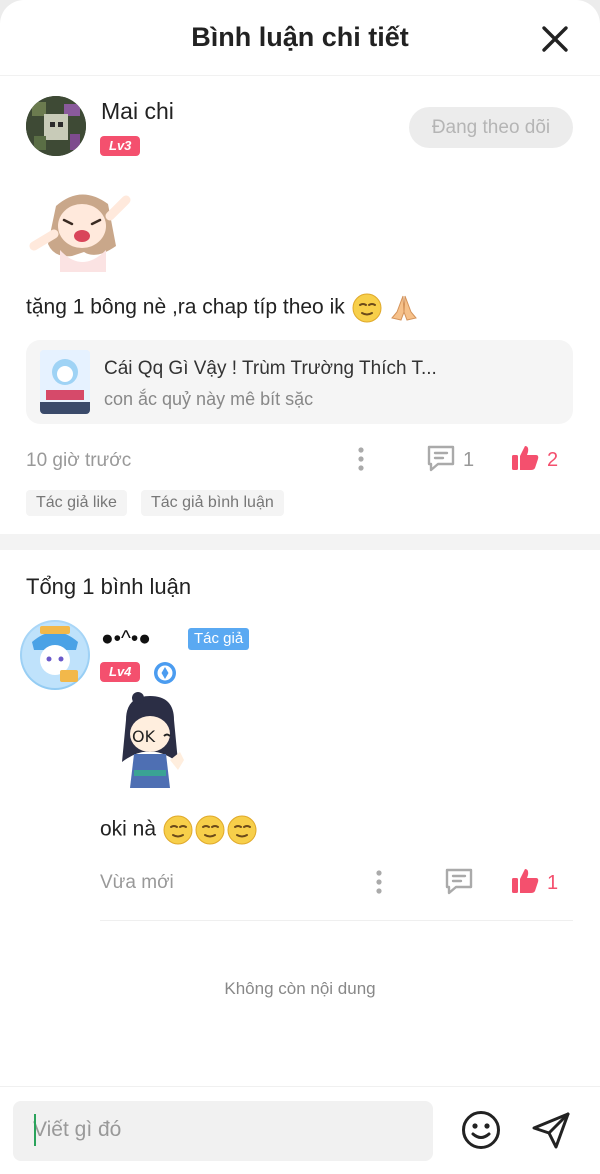 The height and width of the screenshot is (1174, 600). Describe the element at coordinates (55, 655) in the screenshot. I see `commenter-avatar` at that location.